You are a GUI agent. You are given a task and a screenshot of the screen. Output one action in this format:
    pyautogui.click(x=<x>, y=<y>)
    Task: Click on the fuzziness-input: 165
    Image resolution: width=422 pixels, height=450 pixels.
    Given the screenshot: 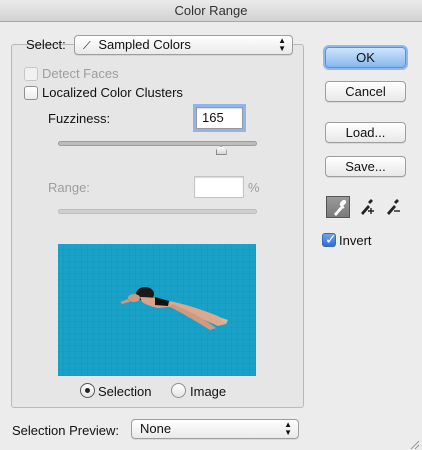 What is the action you would take?
    pyautogui.click(x=219, y=118)
    